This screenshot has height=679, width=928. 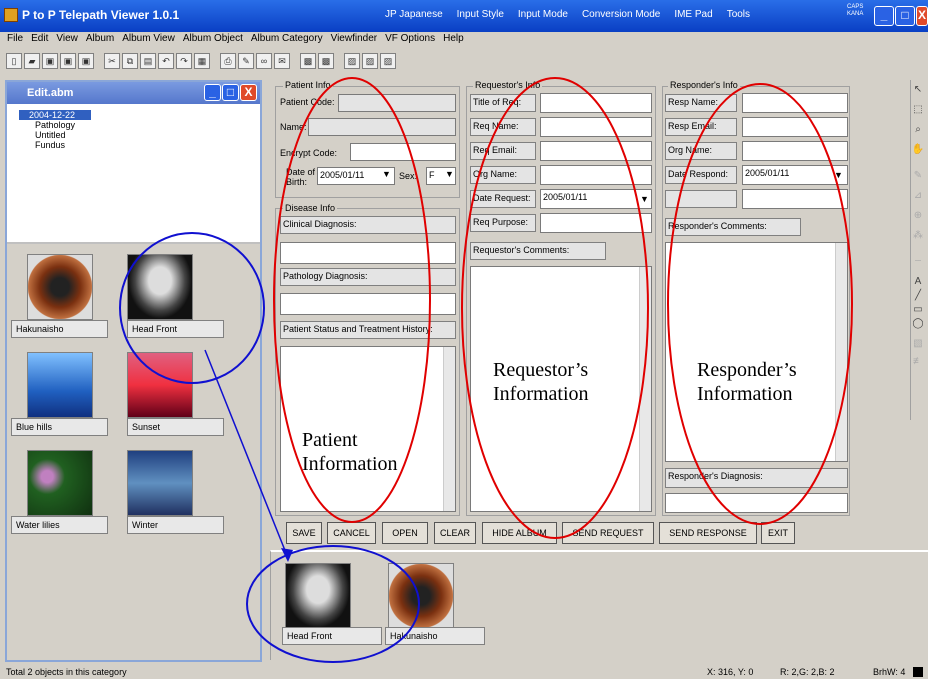 What do you see at coordinates (760, 304) in the screenshot?
I see `responder-ellipse` at bounding box center [760, 304].